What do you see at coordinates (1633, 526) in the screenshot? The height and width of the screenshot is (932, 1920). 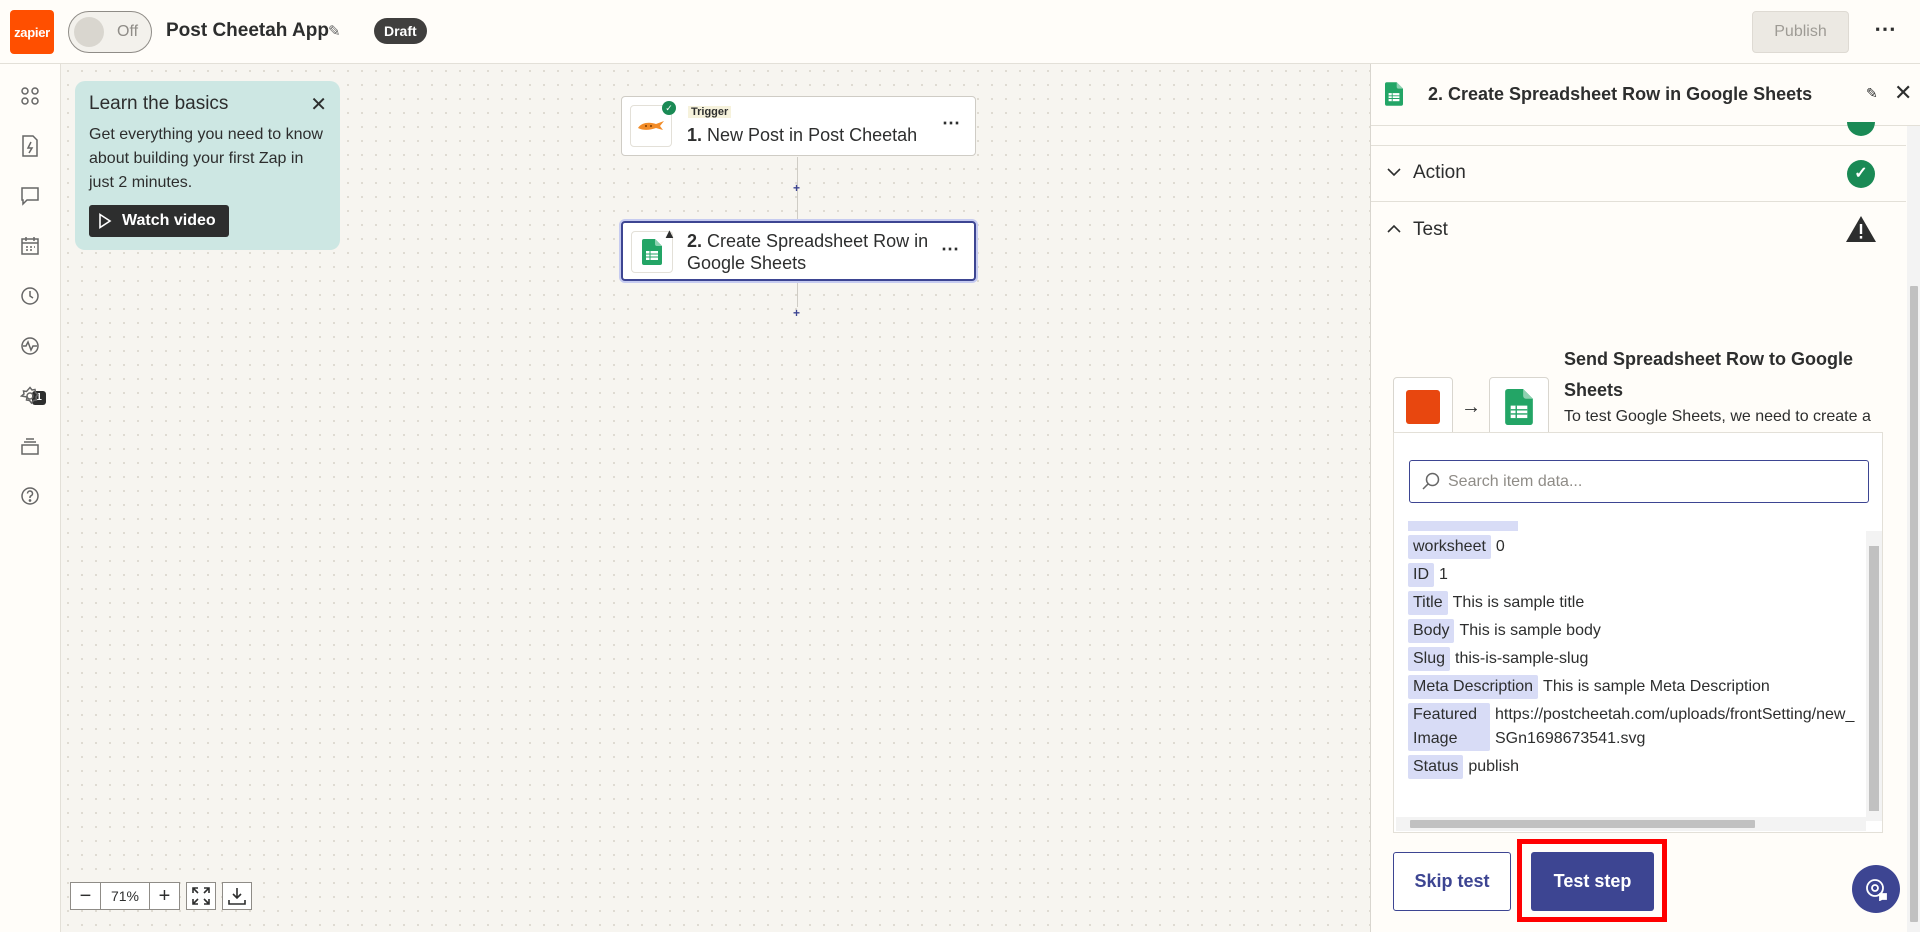 I see `clipped-row` at bounding box center [1633, 526].